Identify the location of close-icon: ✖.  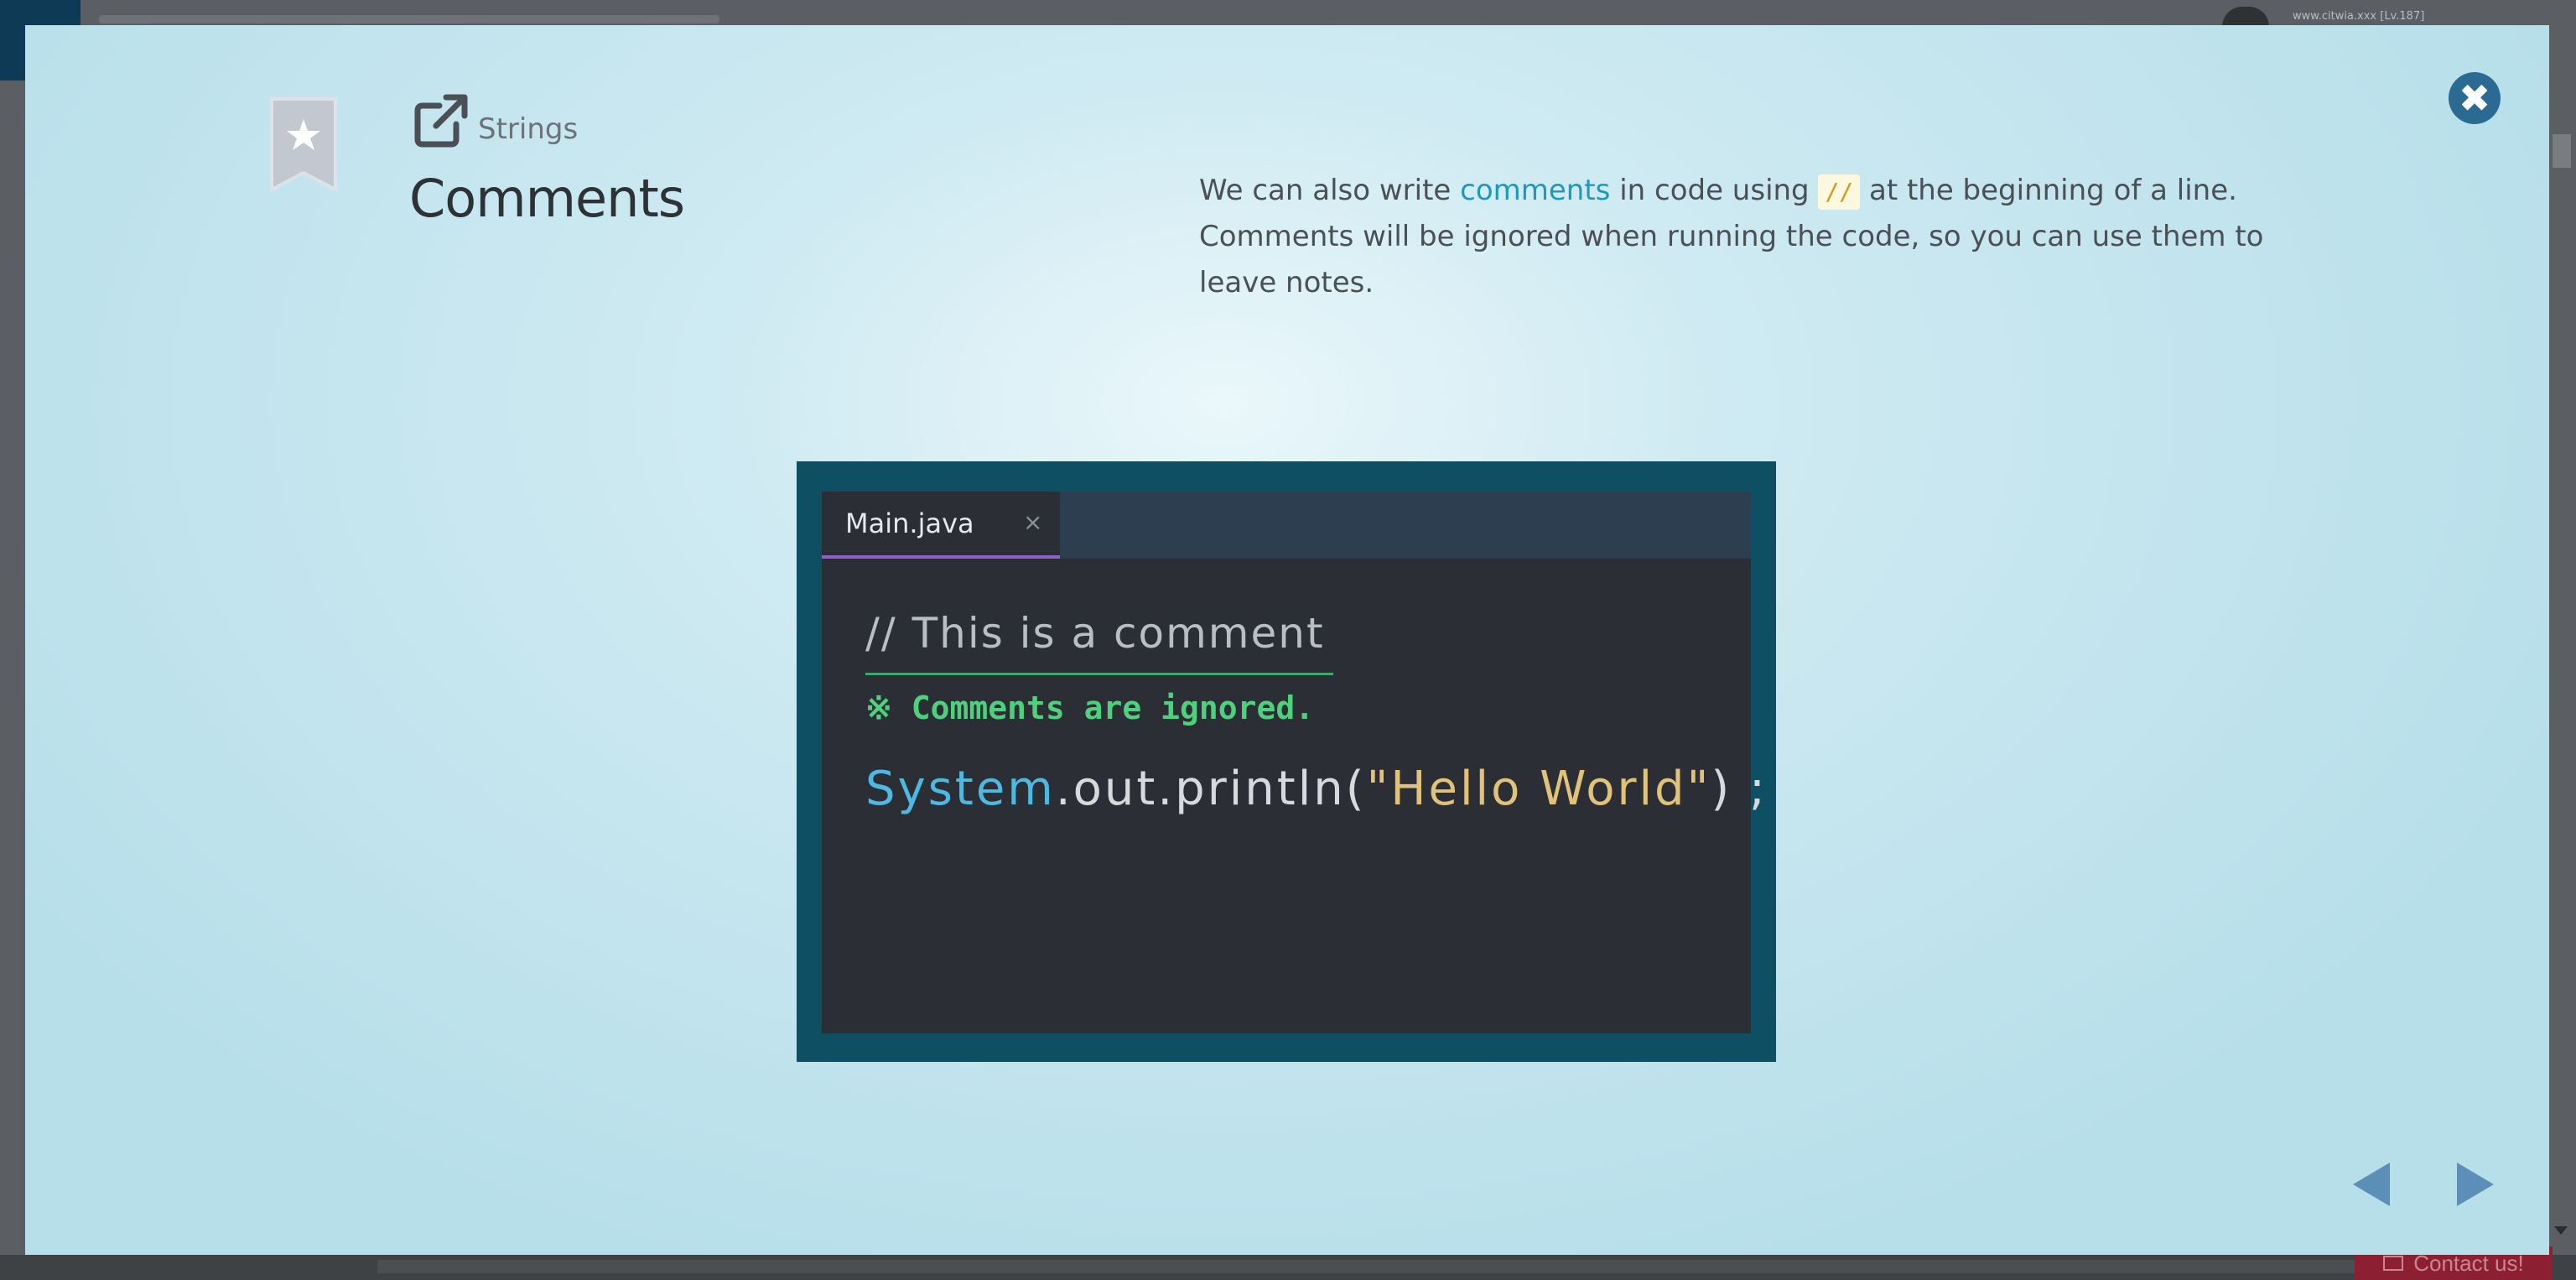
(2475, 98).